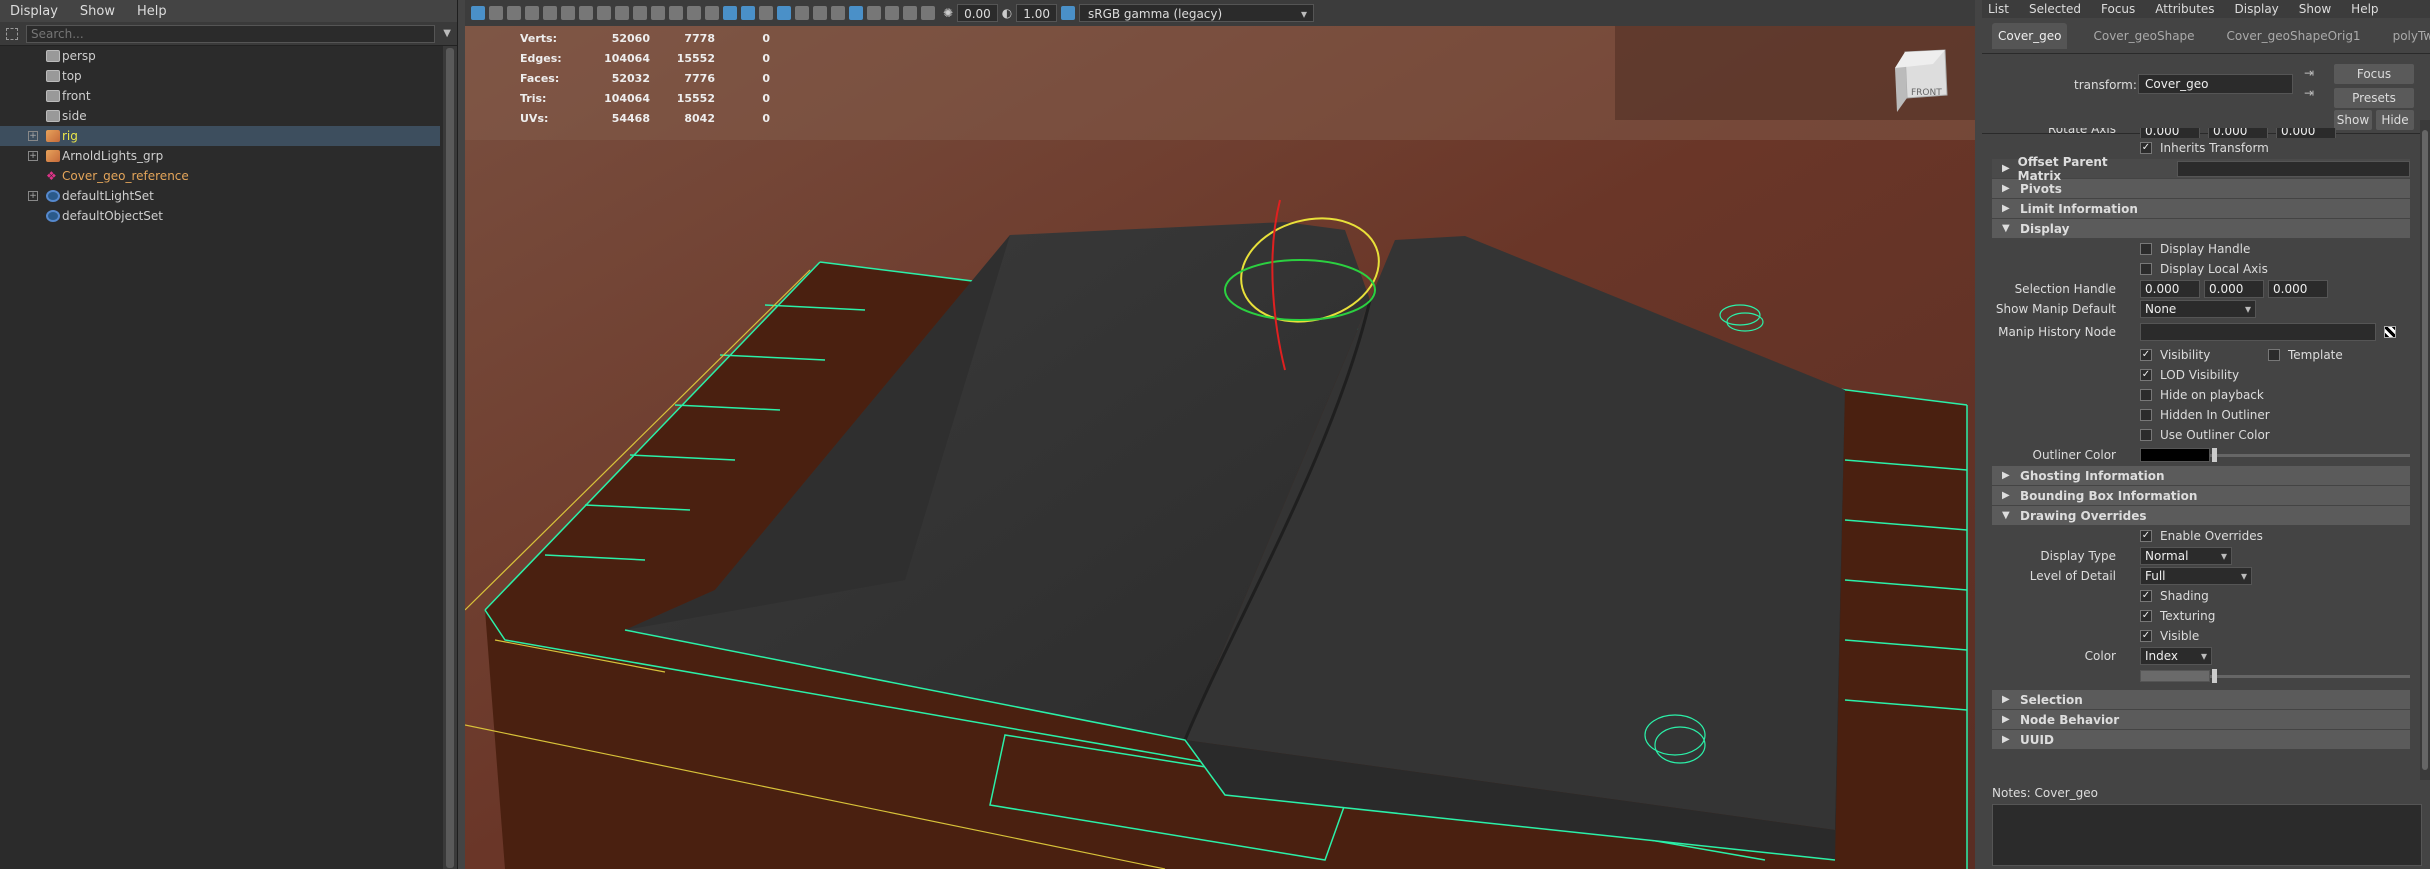 The width and height of the screenshot is (2430, 869). Describe the element at coordinates (447, 33) in the screenshot. I see `search-options-icon: ▼` at that location.